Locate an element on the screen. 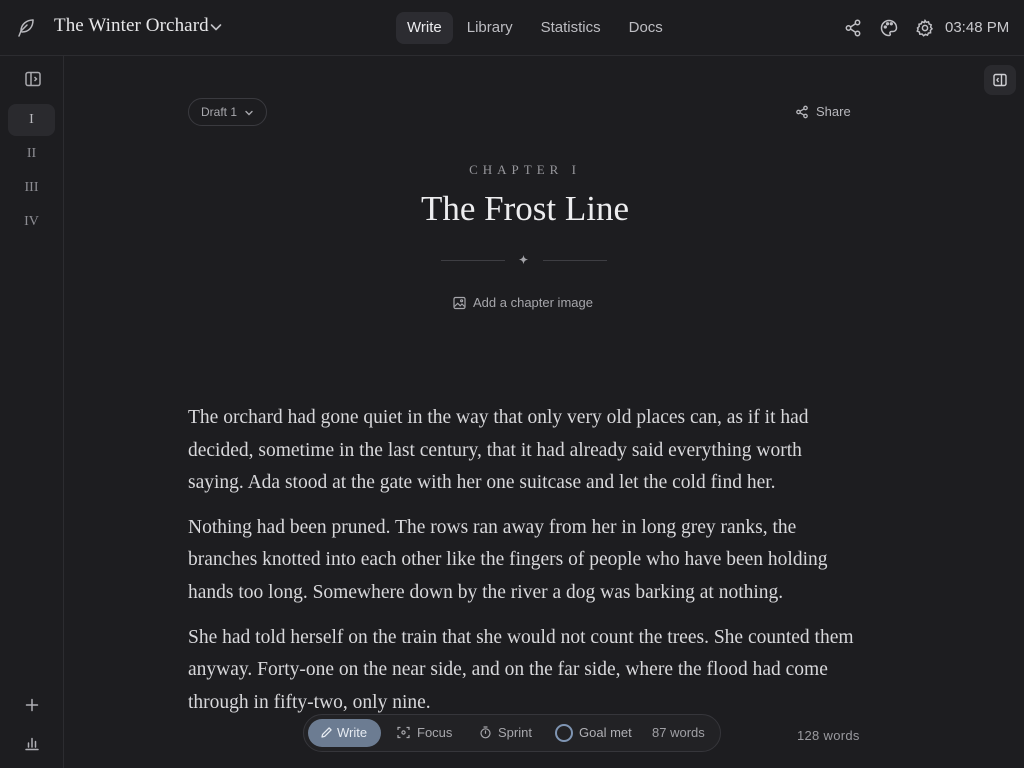  sparkle-icon is located at coordinates (523, 259).